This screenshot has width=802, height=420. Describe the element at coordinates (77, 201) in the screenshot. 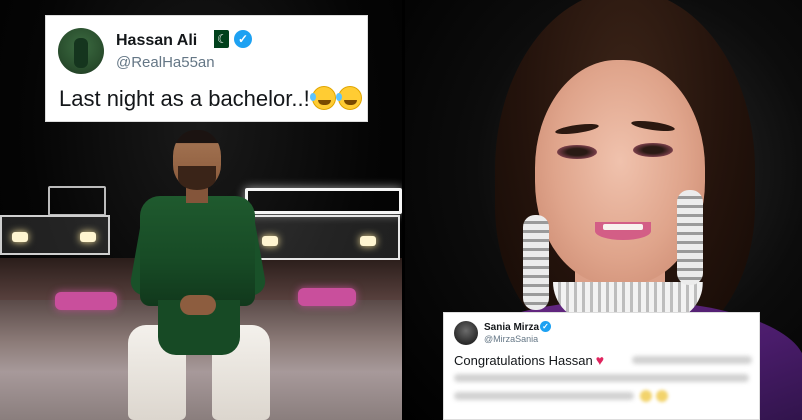

I see `background-light-frame` at that location.